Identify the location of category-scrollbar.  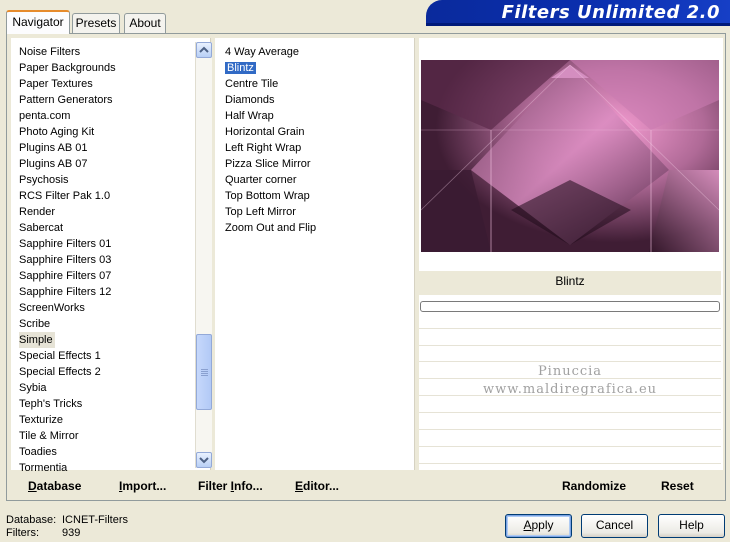
(203, 255).